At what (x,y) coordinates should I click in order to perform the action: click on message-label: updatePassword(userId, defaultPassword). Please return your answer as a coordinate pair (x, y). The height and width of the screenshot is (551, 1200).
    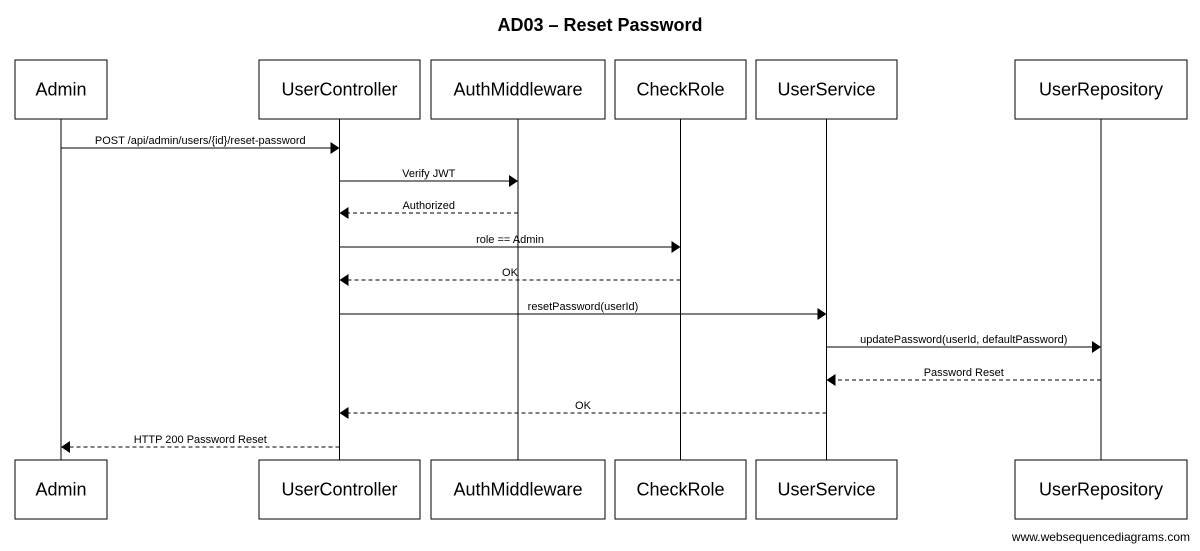
    Looking at the image, I should click on (963, 340).